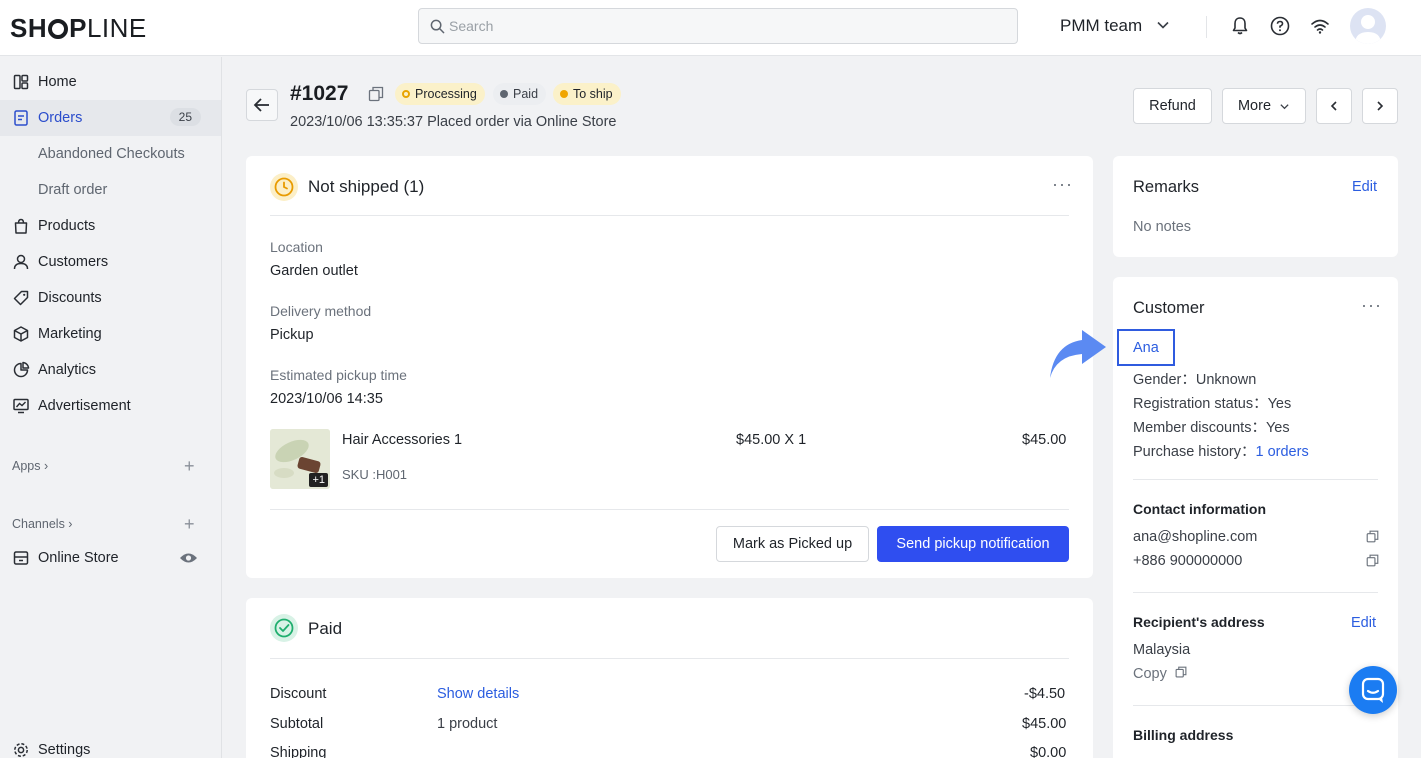 This screenshot has width=1421, height=758. What do you see at coordinates (478, 694) in the screenshot?
I see `show-details-link: Show details` at bounding box center [478, 694].